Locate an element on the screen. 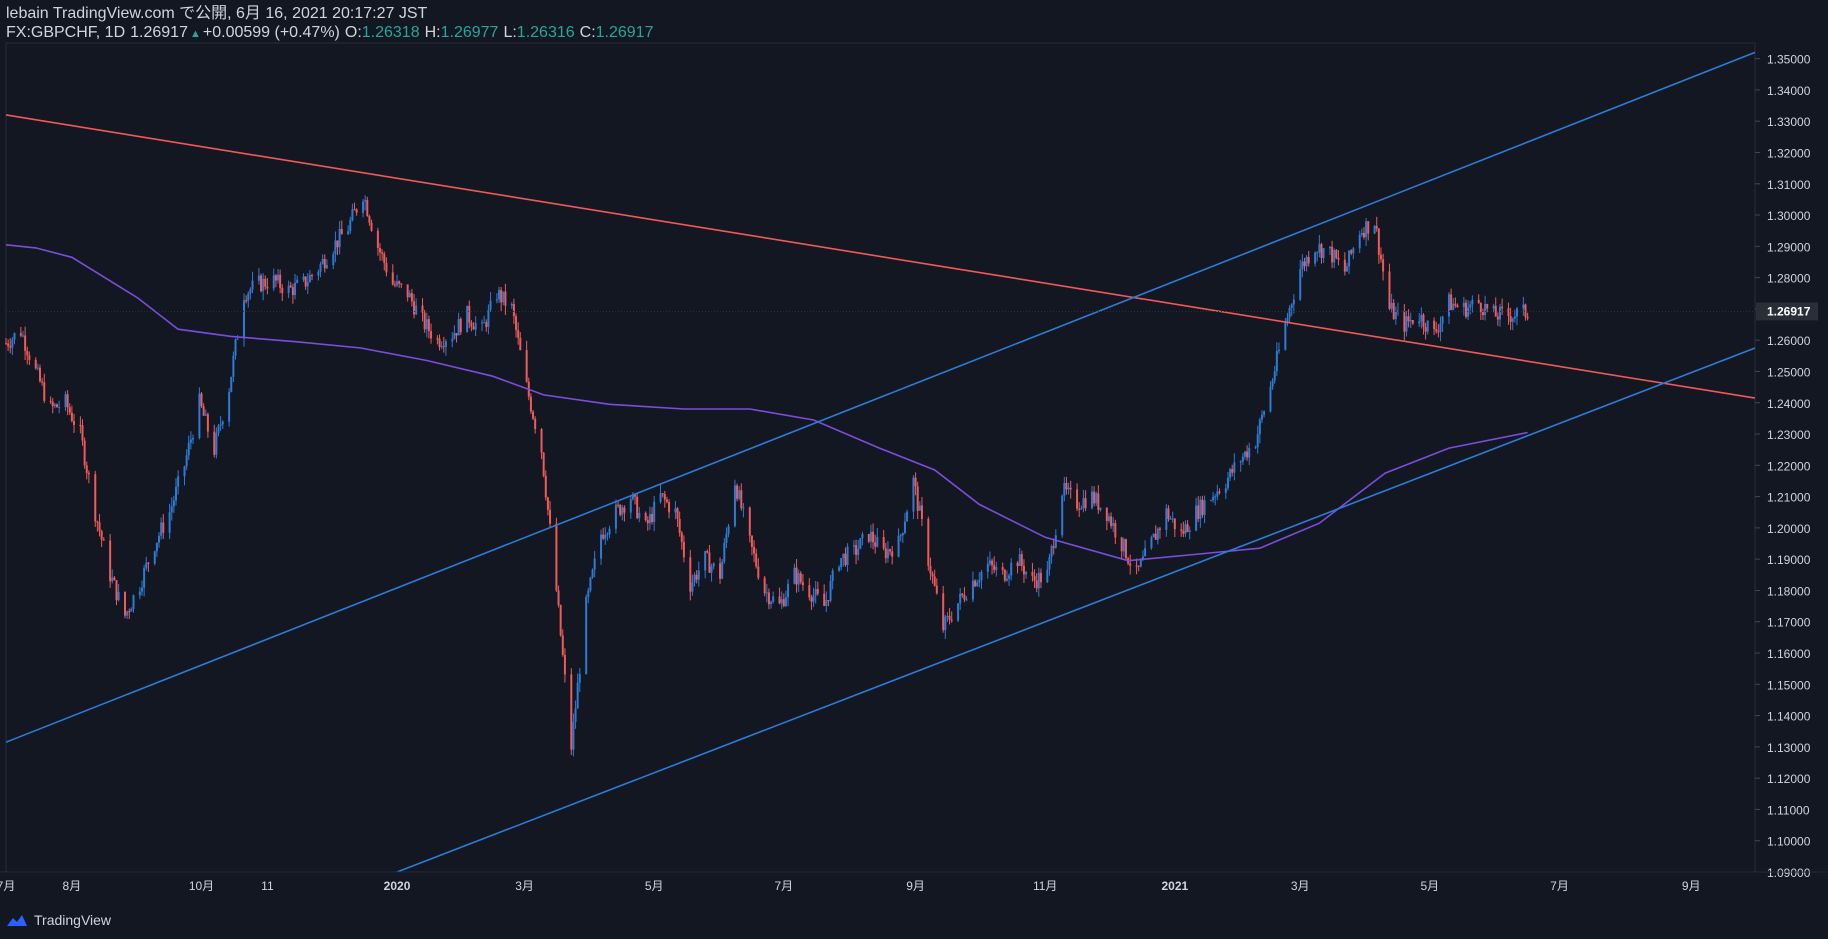 This screenshot has height=939, width=1828. y-tick-label: 1.15000 is located at coordinates (1789, 685).